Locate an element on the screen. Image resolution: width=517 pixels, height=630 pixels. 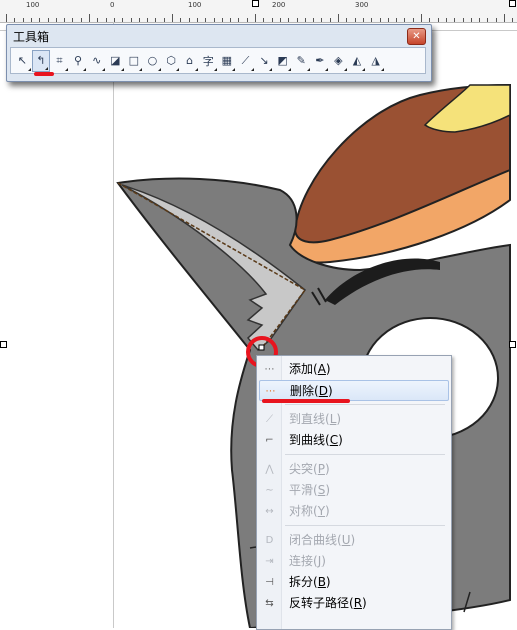
toolbox-strip: ↖ ↰ ⌗ ⚲ ∿ ◪ □ ○ ⬡ ⌂ 字 ▦ ⟋ ↘ ◩ ✎ ✒ ◈ ◭ ◮ is located at coordinates (218, 60).